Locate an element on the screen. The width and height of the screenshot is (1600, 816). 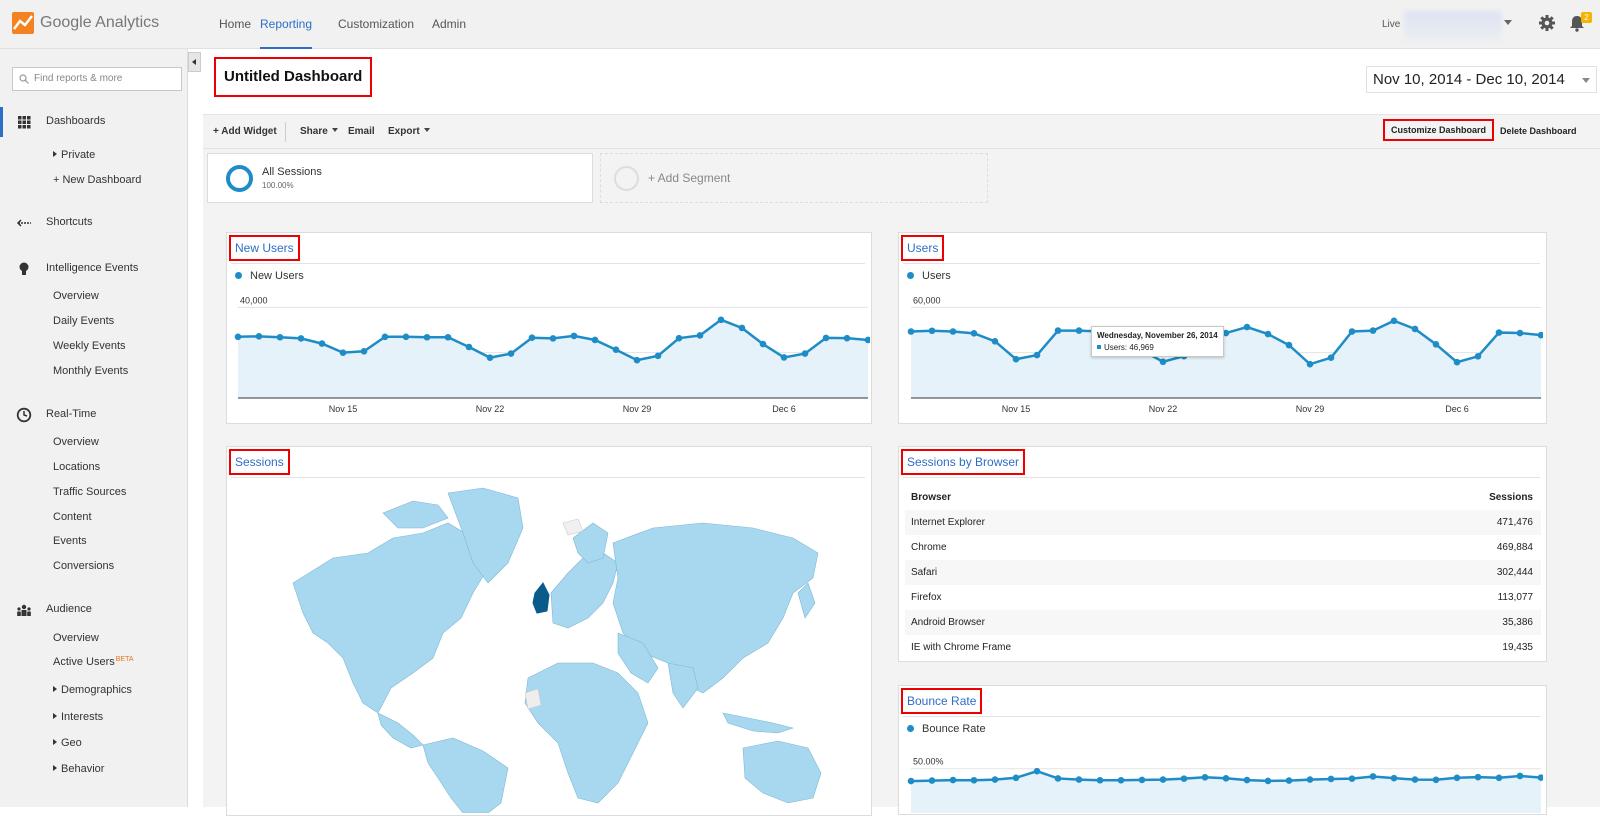
sidebar-item-behavior: Behavior is located at coordinates (78, 769).